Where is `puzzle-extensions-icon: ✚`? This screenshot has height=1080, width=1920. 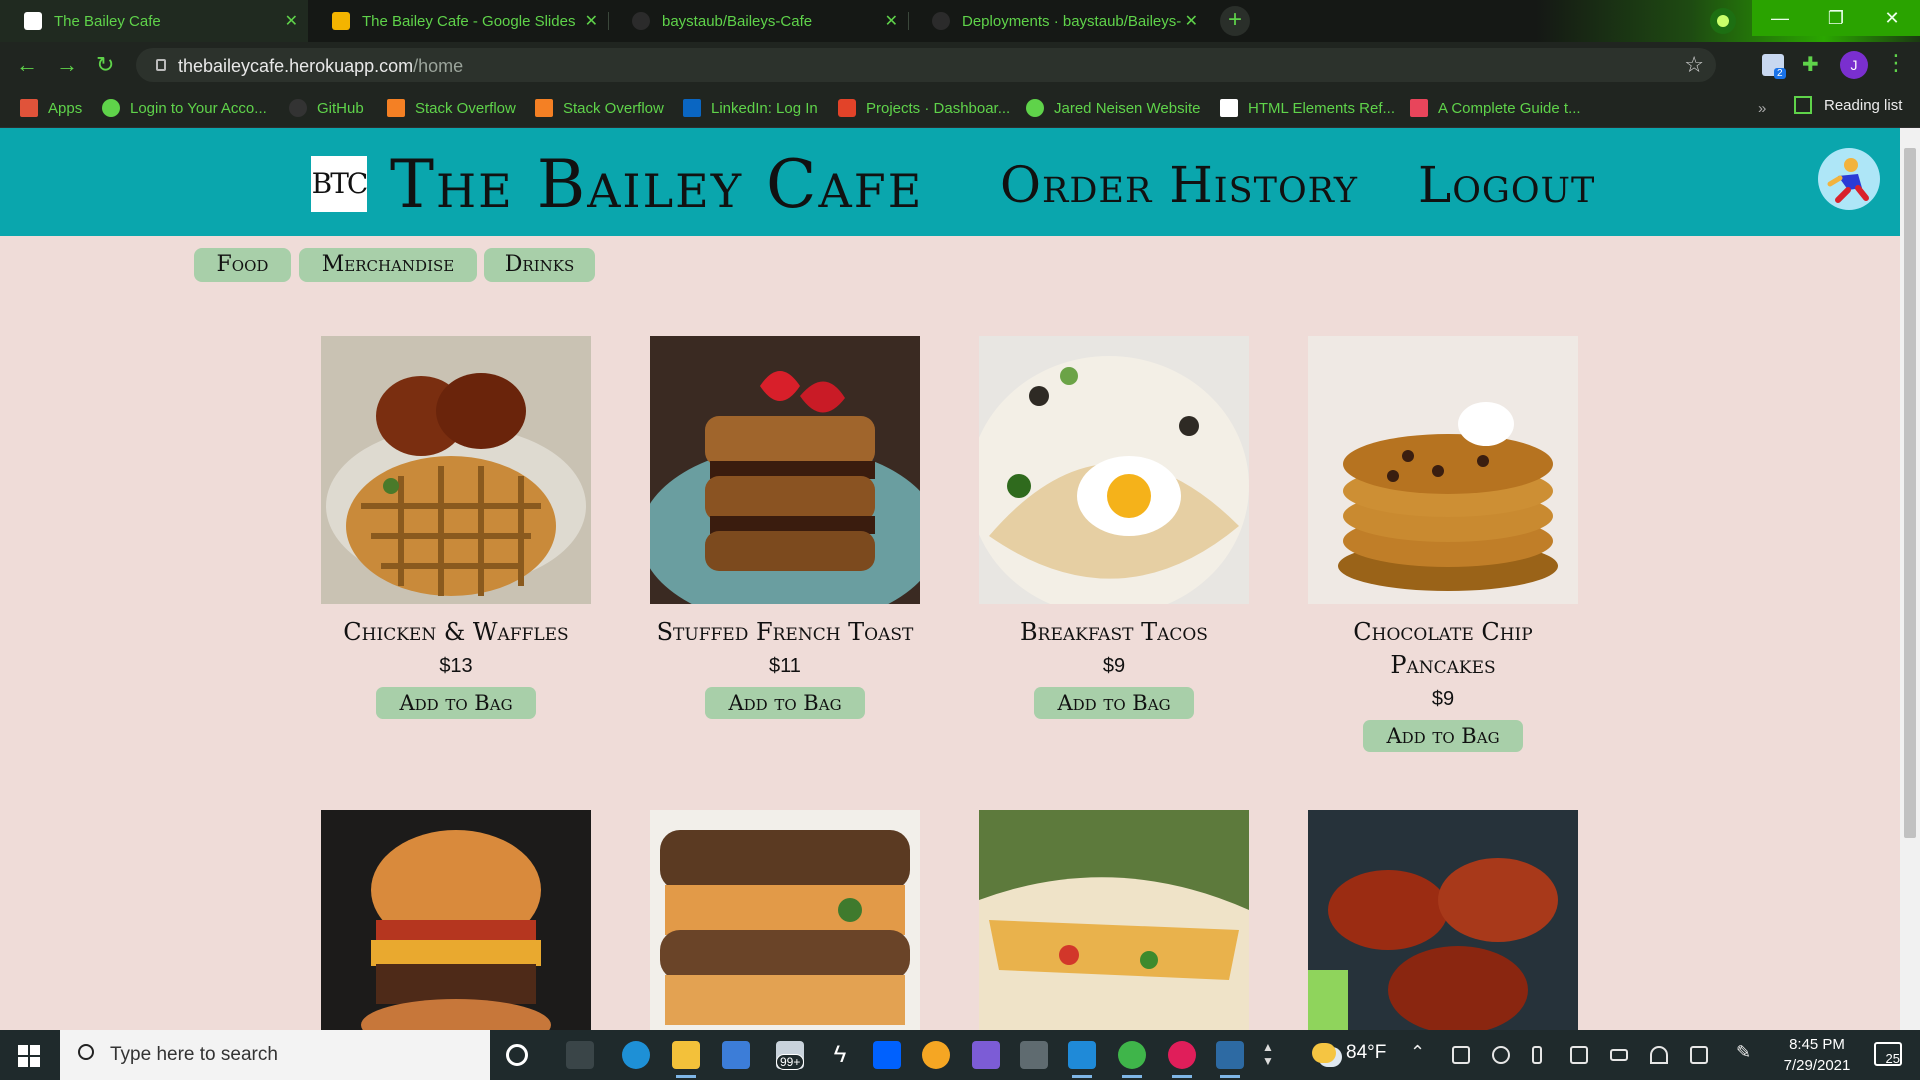
puzzle-extensions-icon: ✚ is located at coordinates (1813, 64).